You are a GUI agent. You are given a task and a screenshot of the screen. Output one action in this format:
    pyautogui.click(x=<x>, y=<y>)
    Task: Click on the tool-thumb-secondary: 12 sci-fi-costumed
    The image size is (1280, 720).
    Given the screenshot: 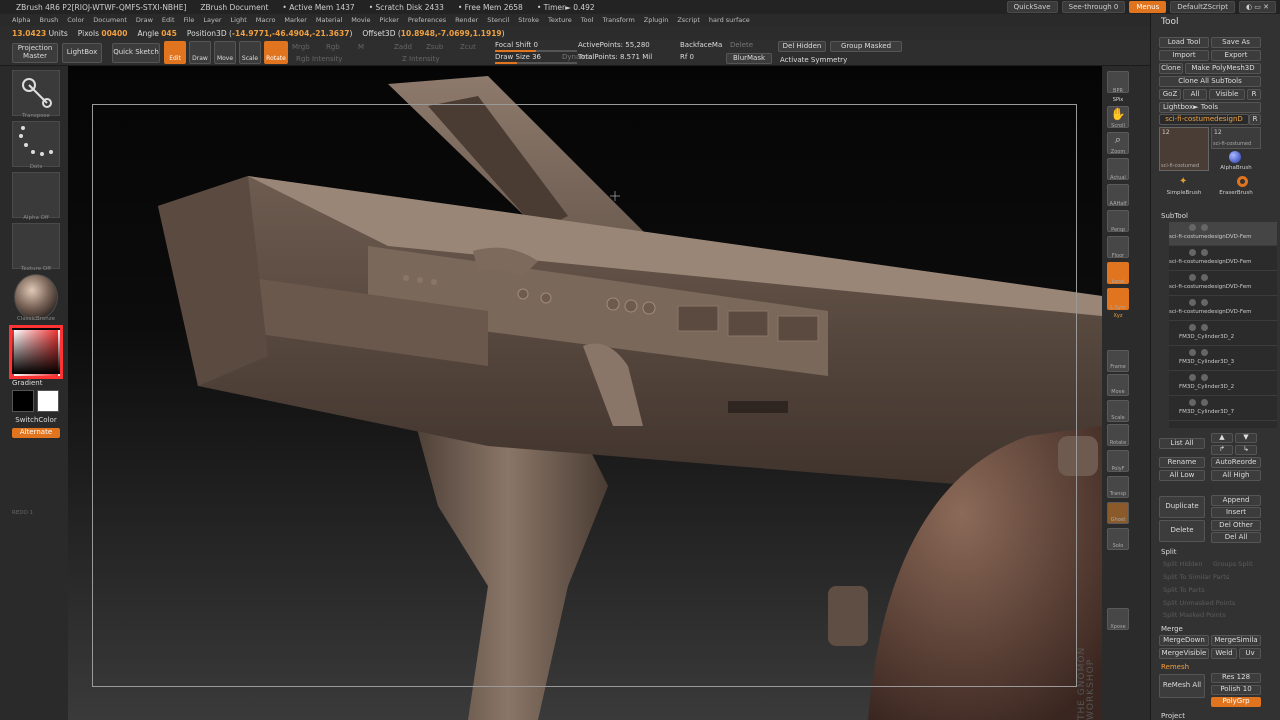 What is the action you would take?
    pyautogui.click(x=1236, y=138)
    